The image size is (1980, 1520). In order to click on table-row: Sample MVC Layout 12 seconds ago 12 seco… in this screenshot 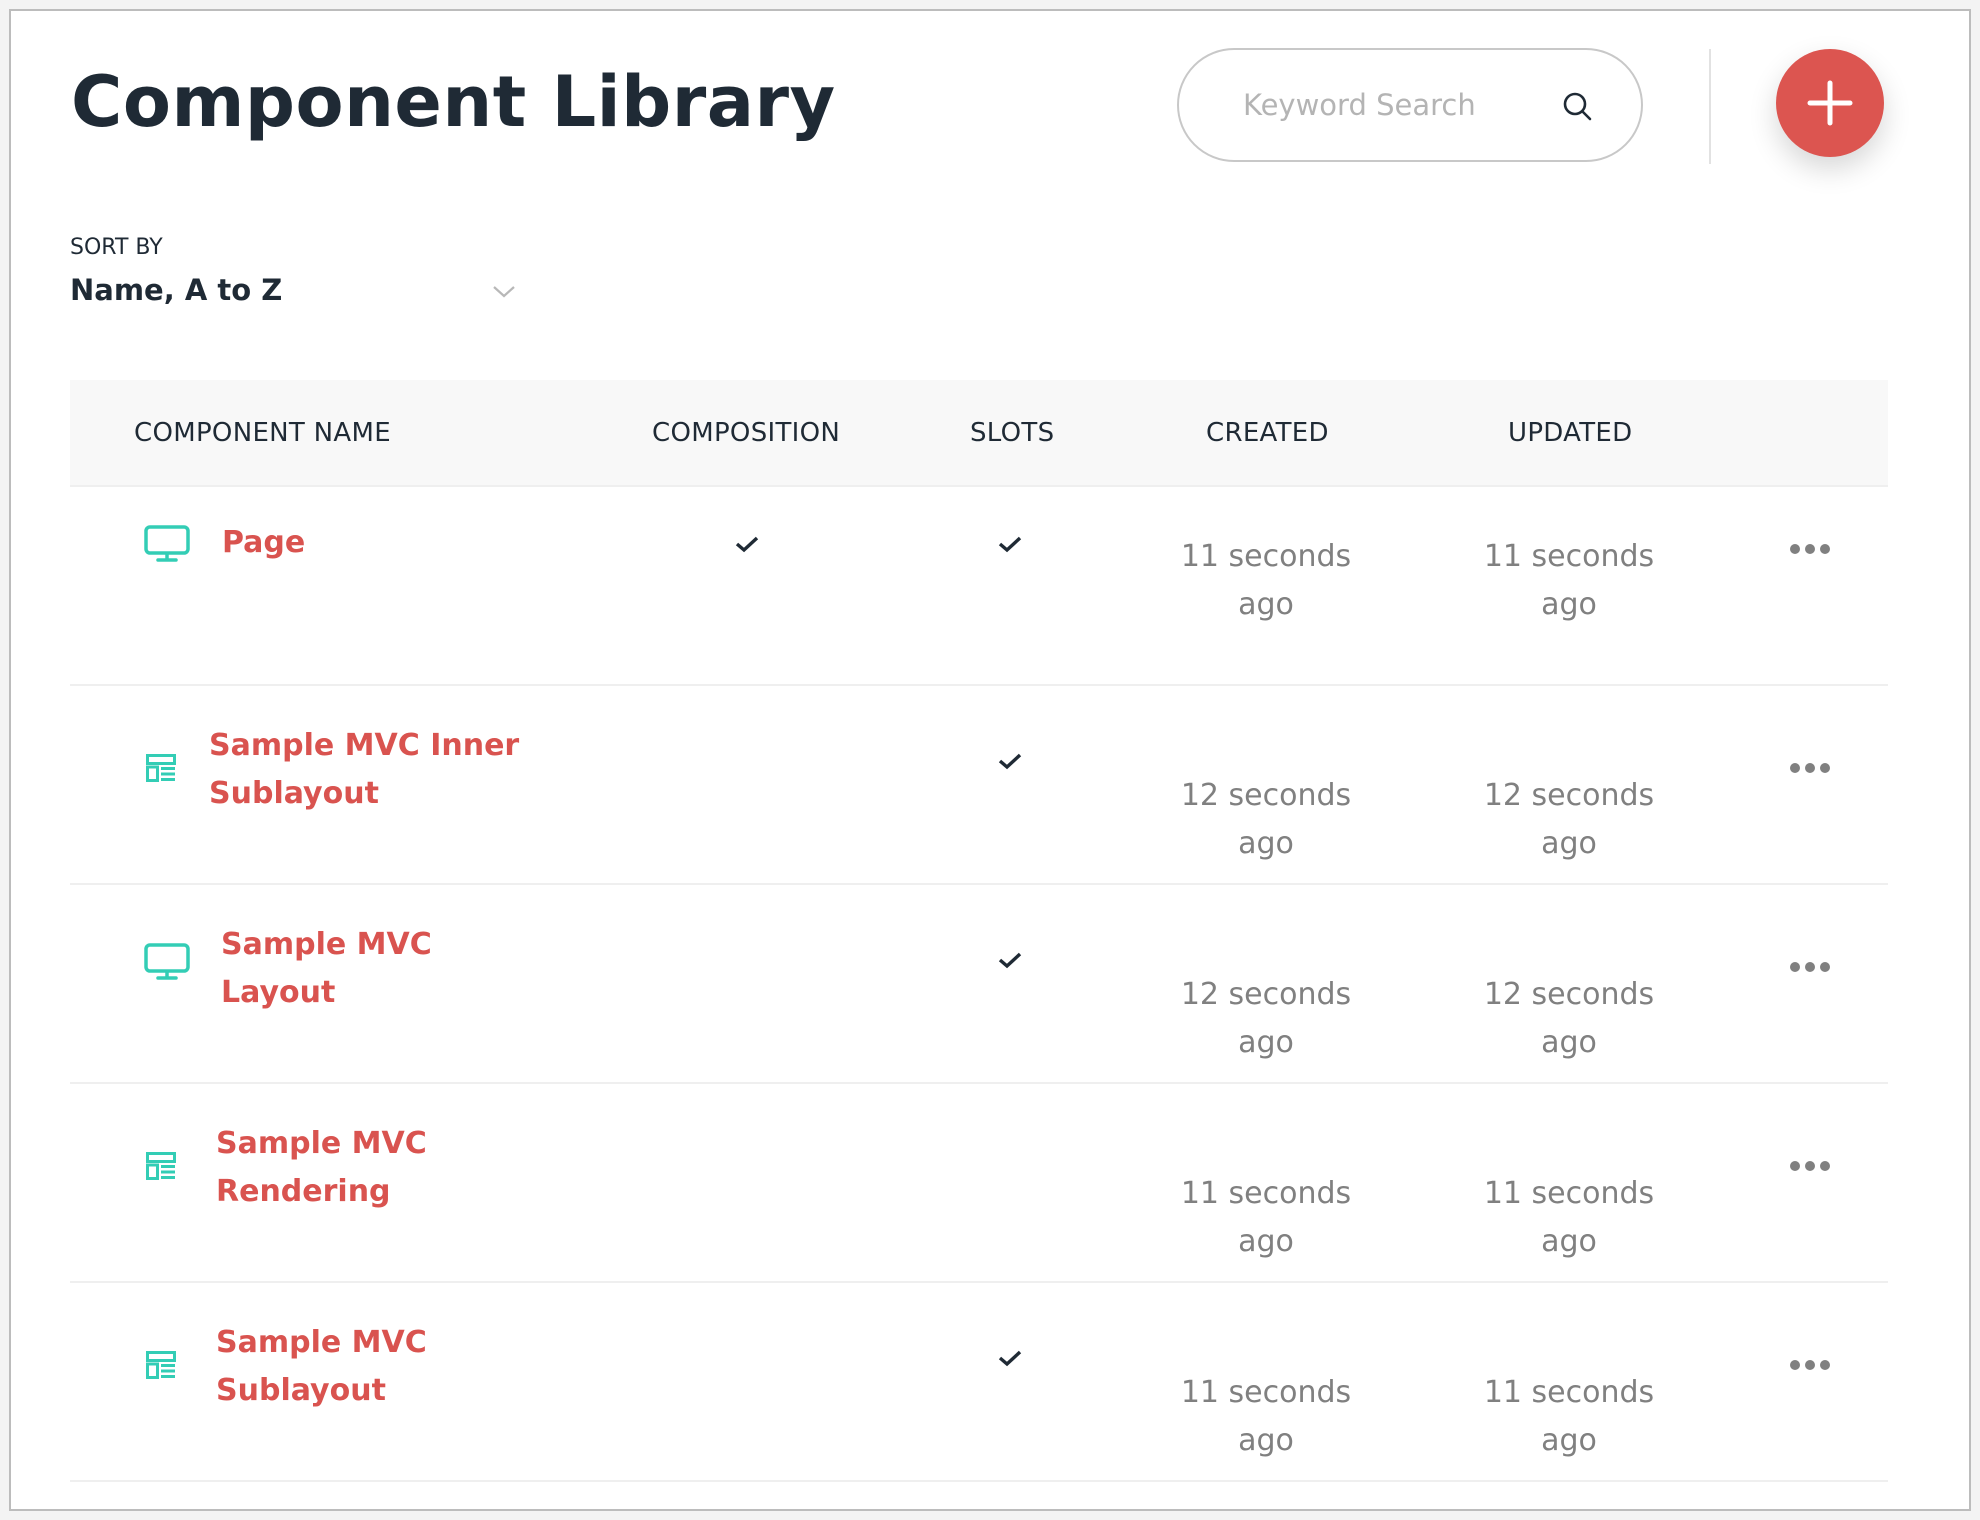, I will do `click(979, 984)`.